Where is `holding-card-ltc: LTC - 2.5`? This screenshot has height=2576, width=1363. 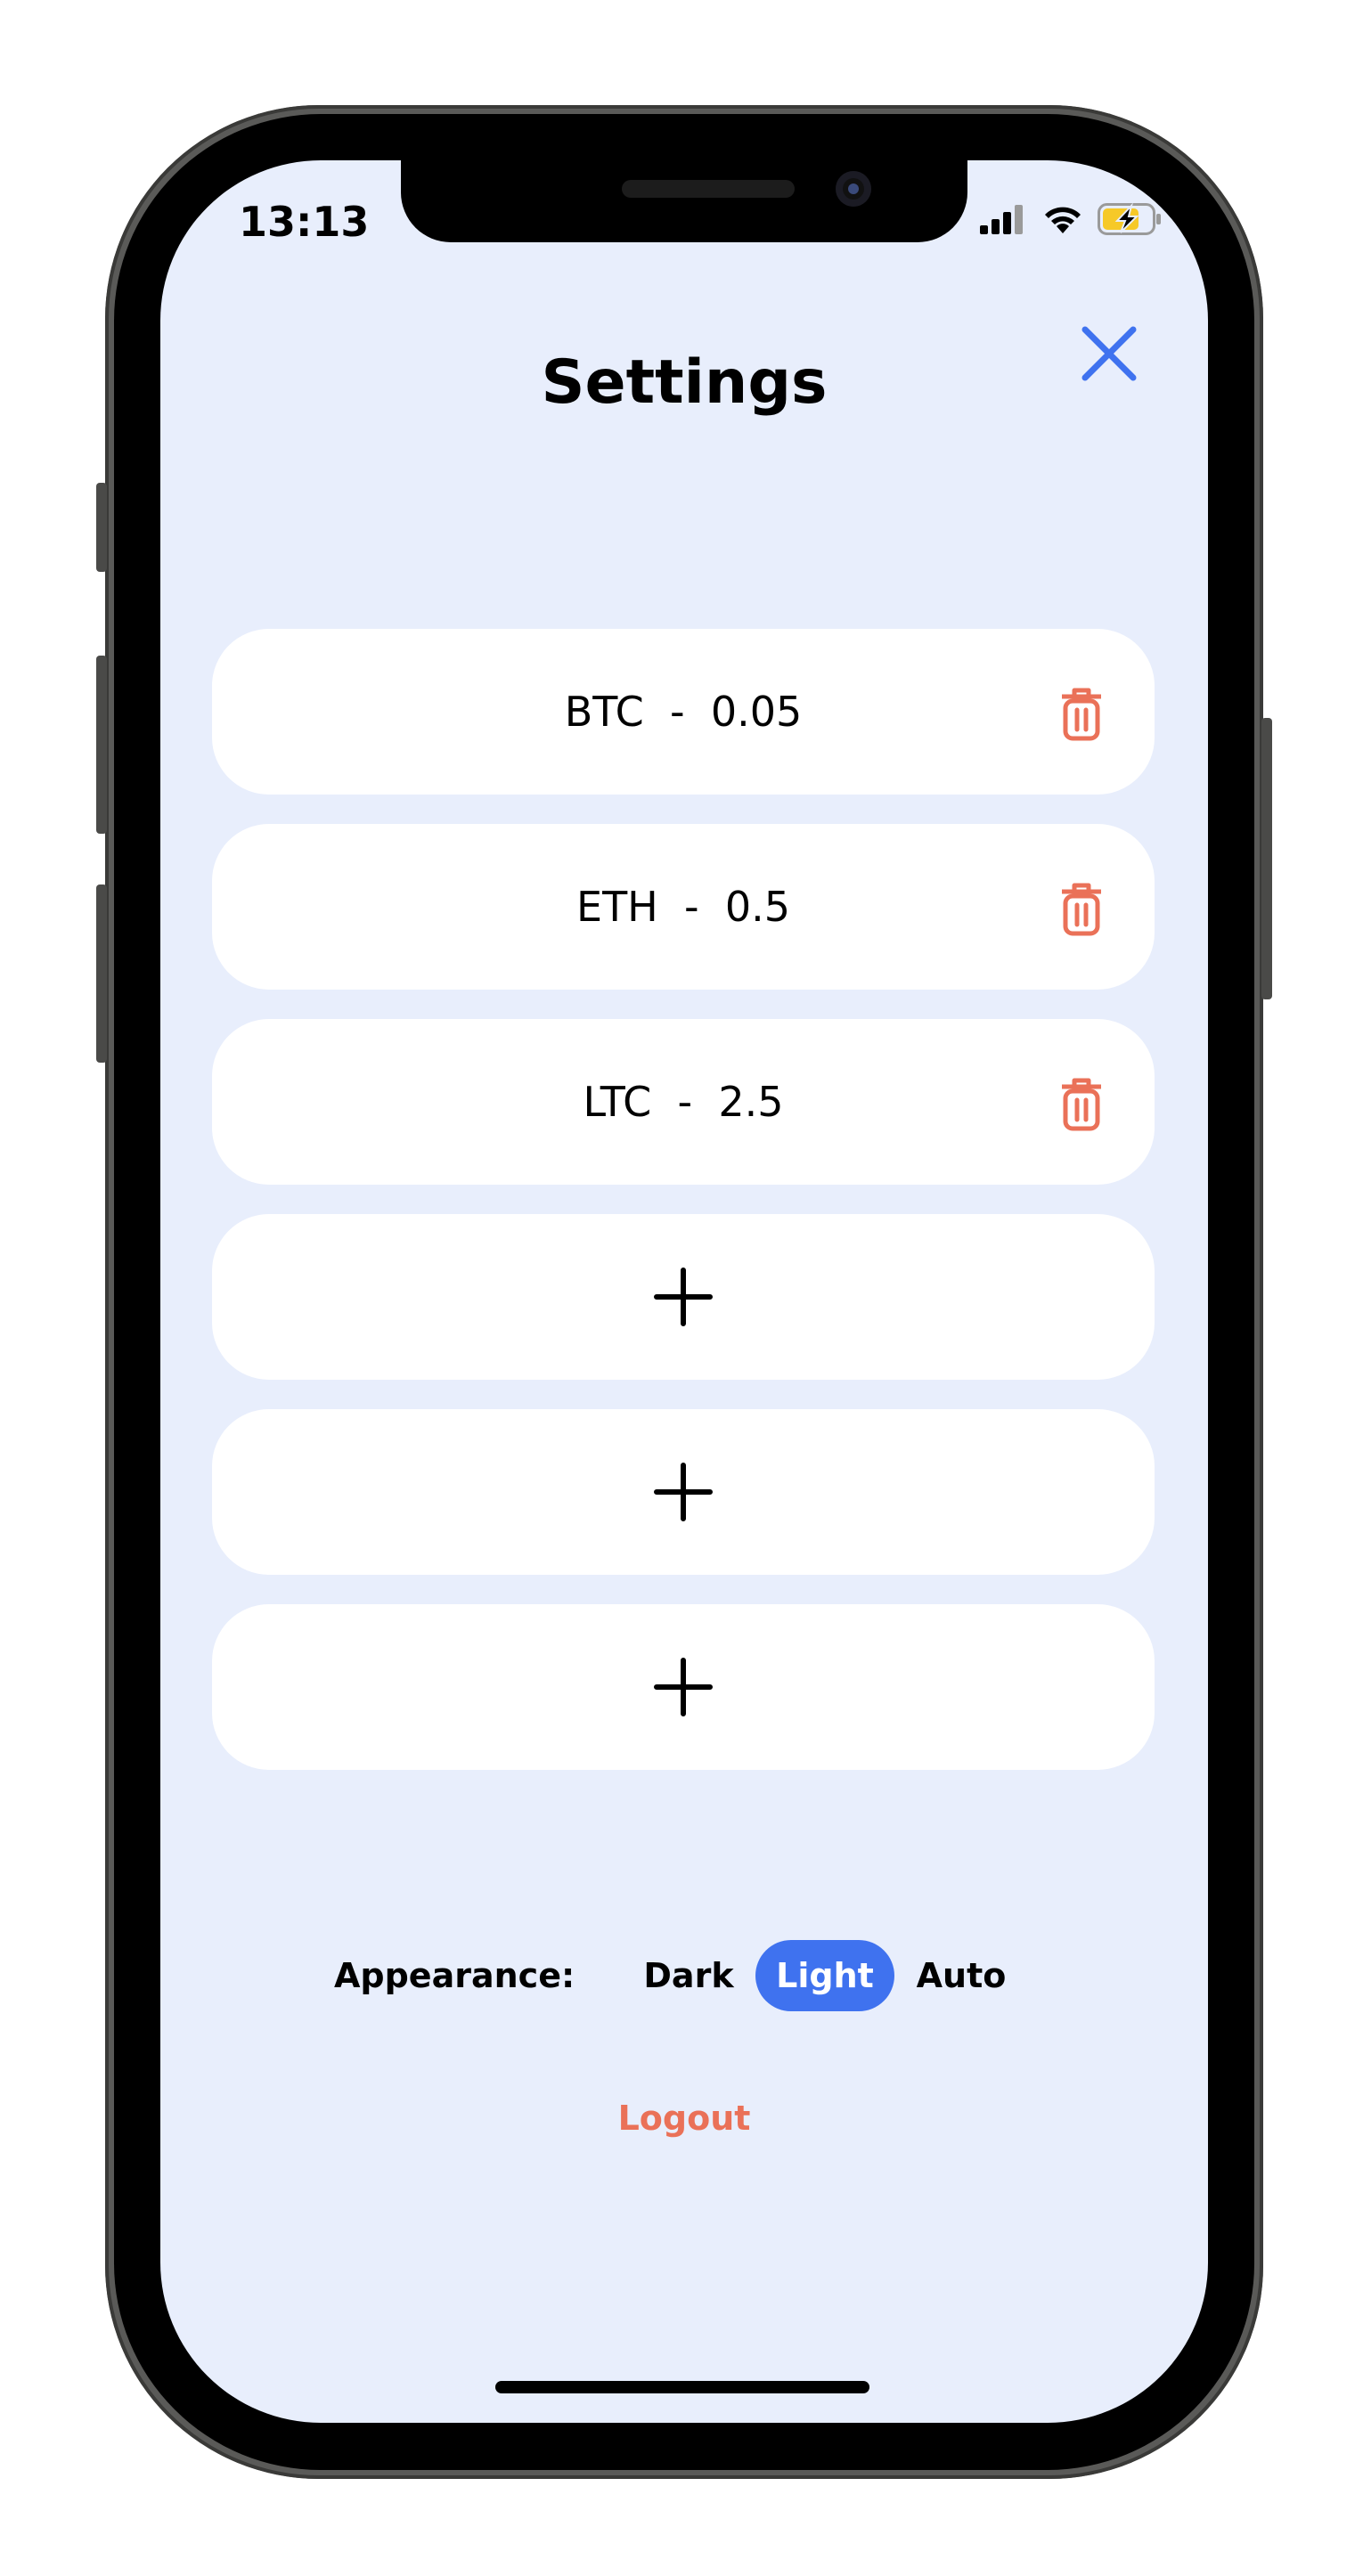 holding-card-ltc: LTC - 2.5 is located at coordinates (684, 1102).